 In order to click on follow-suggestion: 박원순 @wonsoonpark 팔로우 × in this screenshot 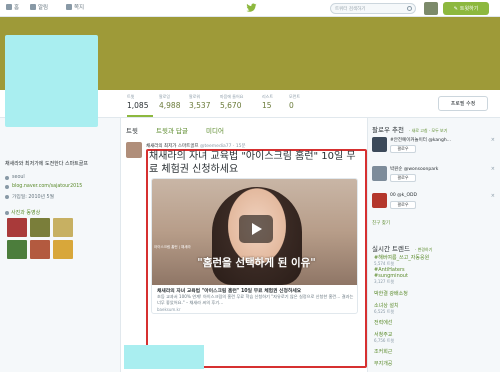, I will do `click(434, 178)`.